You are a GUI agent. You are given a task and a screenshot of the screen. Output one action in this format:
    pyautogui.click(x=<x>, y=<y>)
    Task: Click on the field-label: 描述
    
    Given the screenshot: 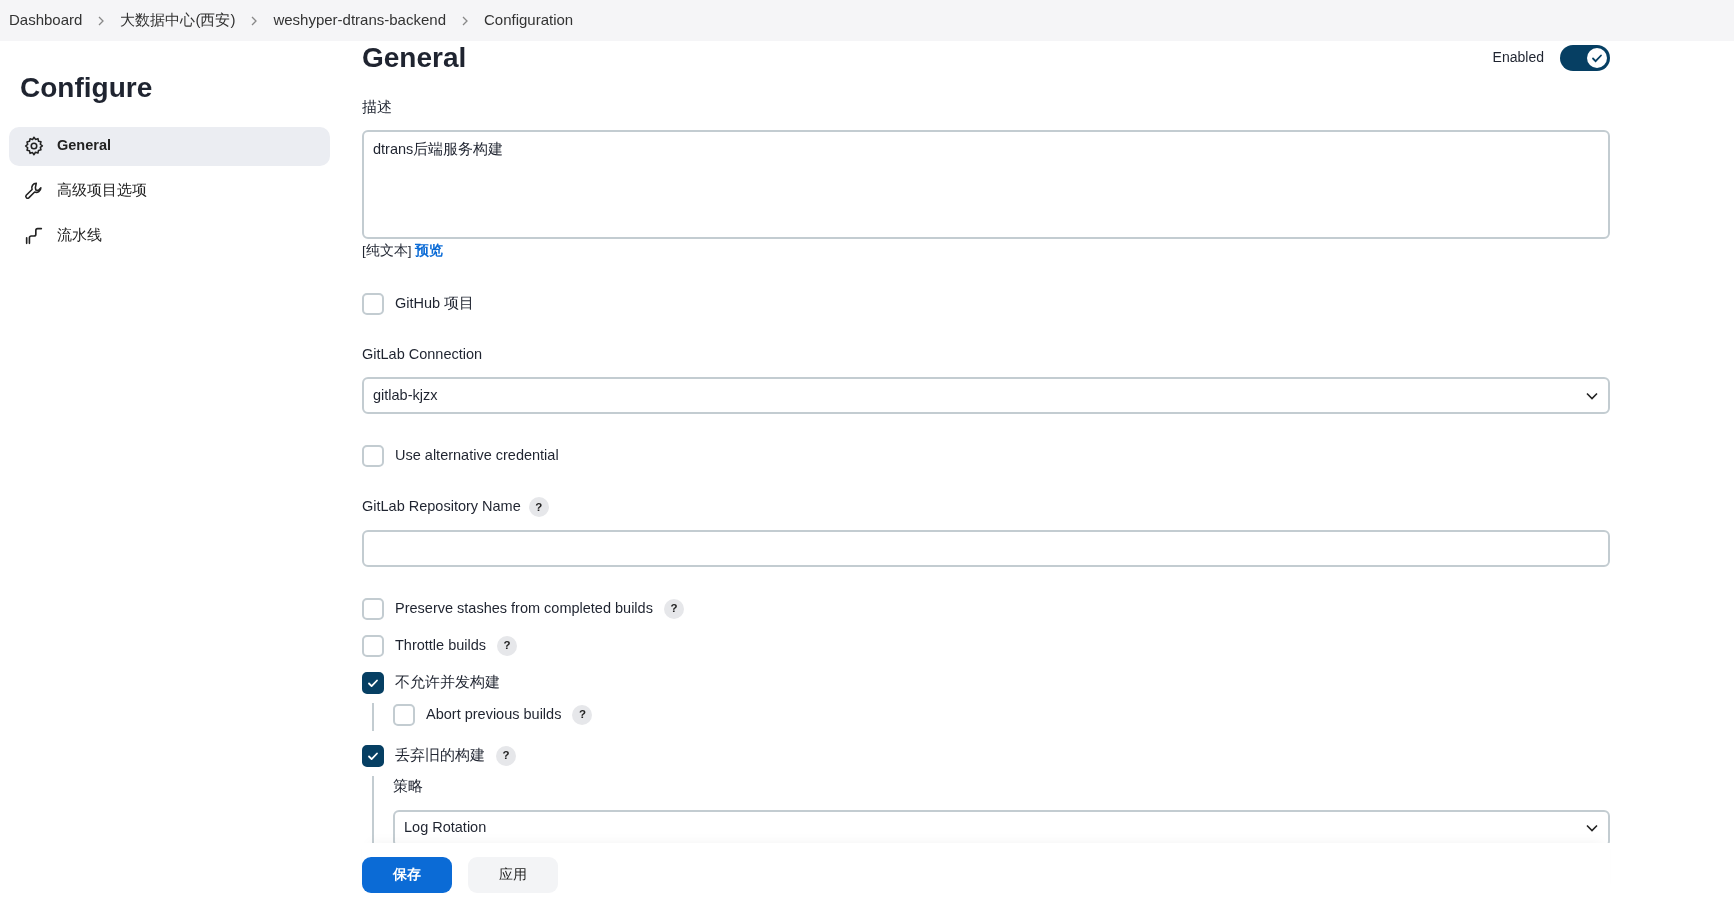 What is the action you would take?
    pyautogui.click(x=377, y=107)
    